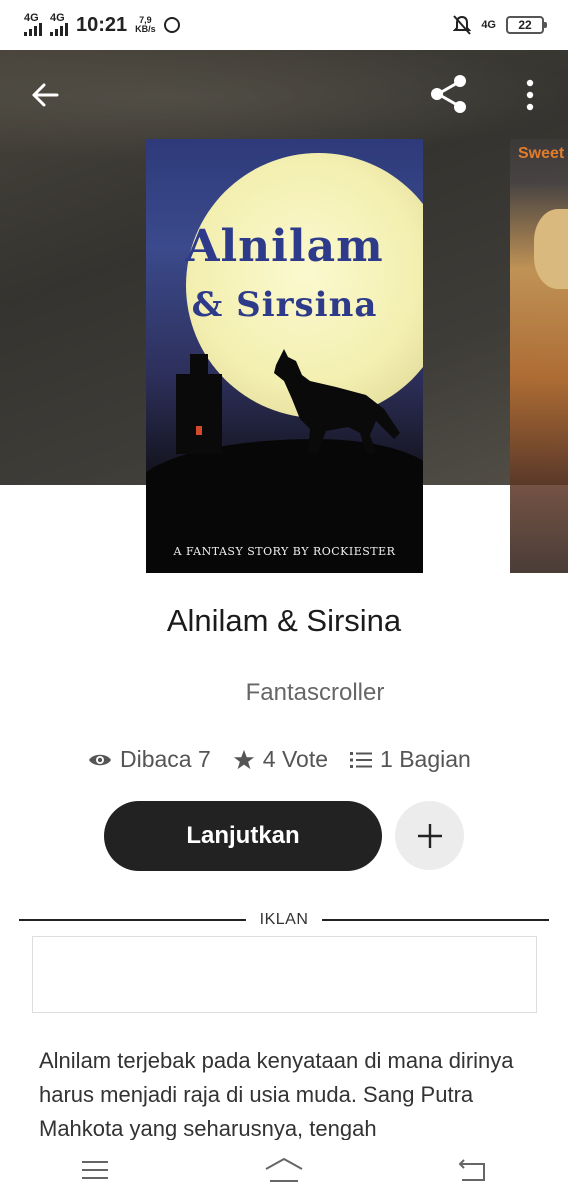  Describe the element at coordinates (462, 25) in the screenshot. I see `notification-muted-icon` at that location.